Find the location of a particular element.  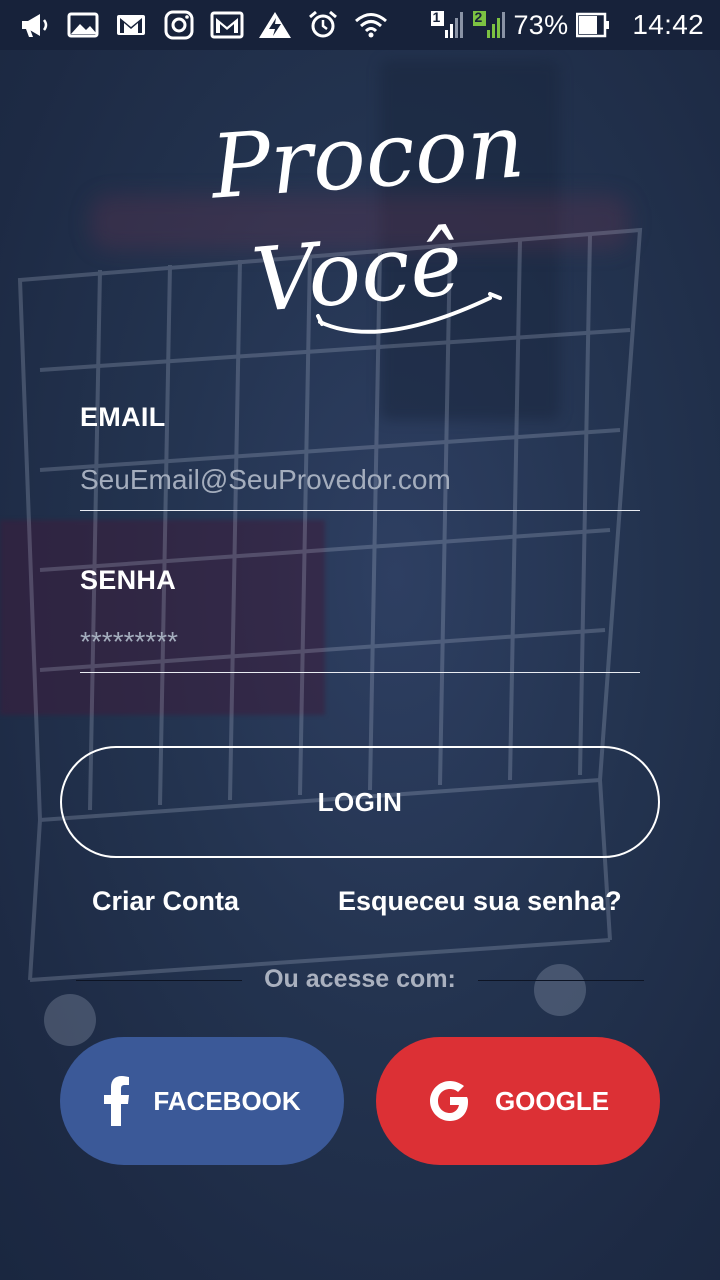

google-icon is located at coordinates (450, 1101).